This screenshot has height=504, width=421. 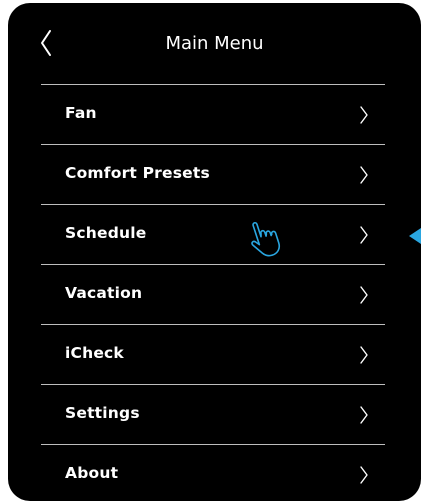 What do you see at coordinates (106, 233) in the screenshot?
I see `menu-item-label: Schedule` at bounding box center [106, 233].